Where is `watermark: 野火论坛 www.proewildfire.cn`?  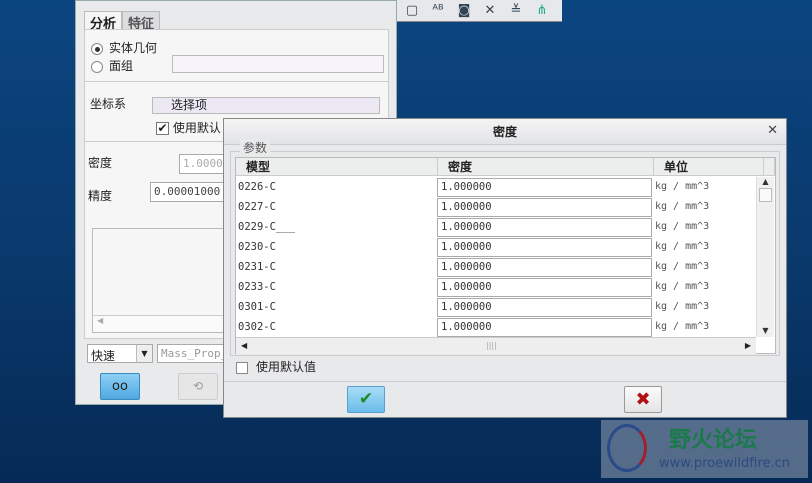 watermark: 野火论坛 www.proewildfire.cn is located at coordinates (704, 449).